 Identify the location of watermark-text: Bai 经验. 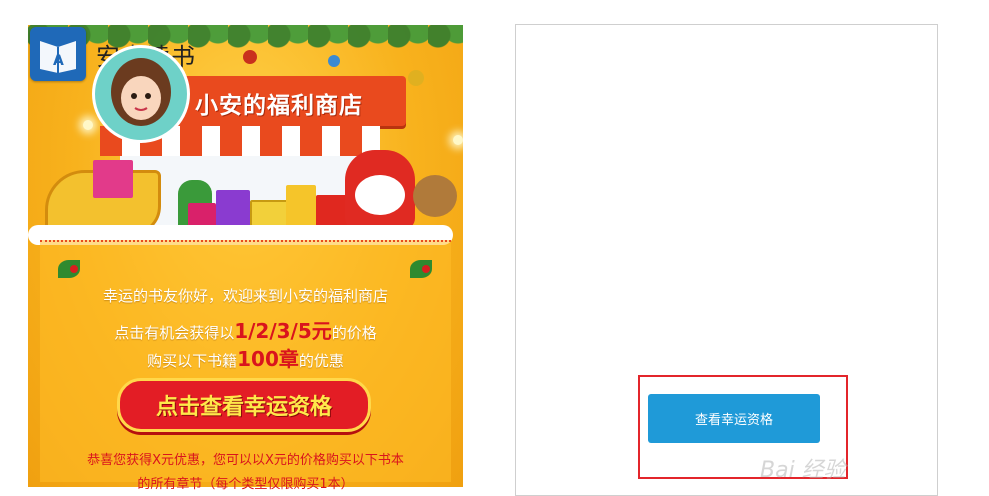
(803, 470).